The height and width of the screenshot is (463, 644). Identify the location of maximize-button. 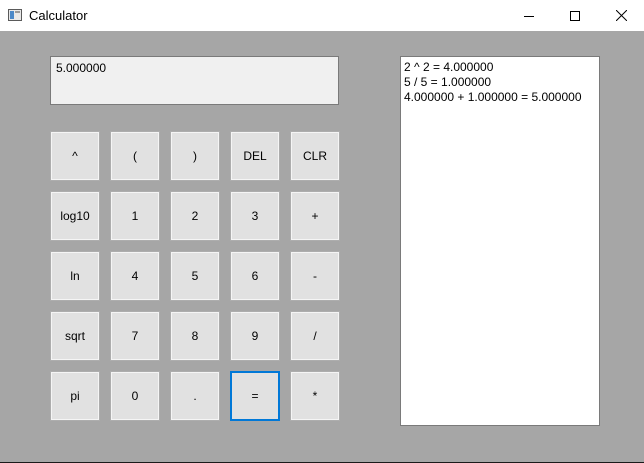
(575, 15).